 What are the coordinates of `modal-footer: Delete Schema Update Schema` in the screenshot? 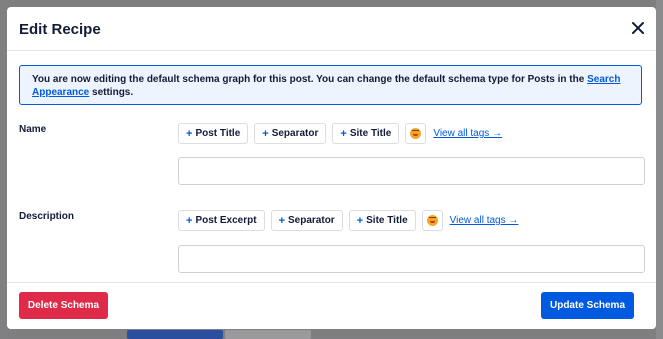 It's located at (331, 305).